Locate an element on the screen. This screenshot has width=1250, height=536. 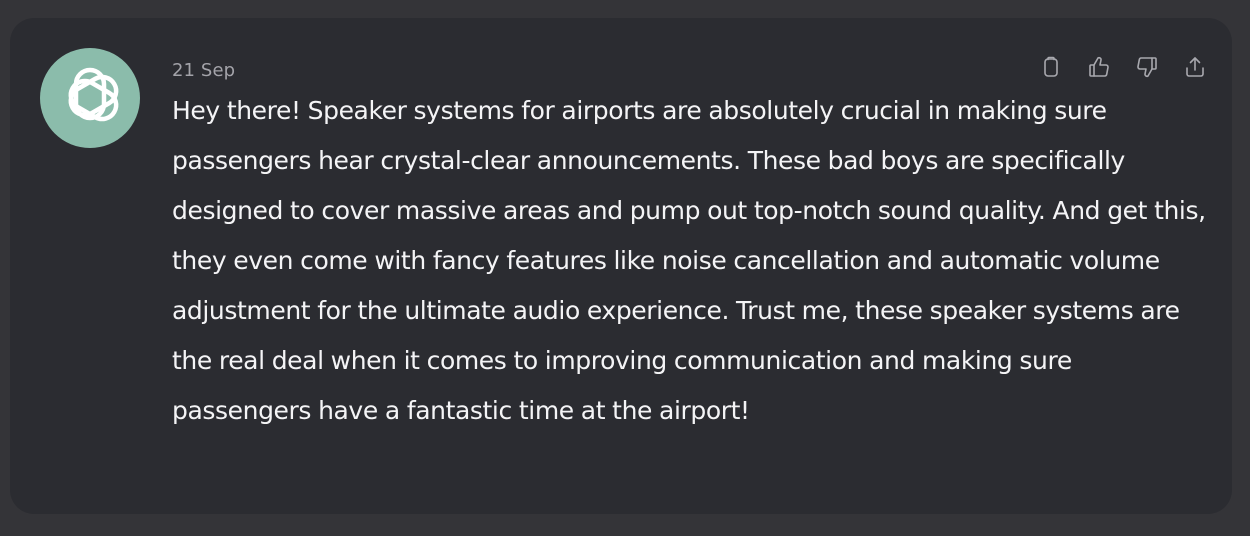
copy-button is located at coordinates (1051, 67).